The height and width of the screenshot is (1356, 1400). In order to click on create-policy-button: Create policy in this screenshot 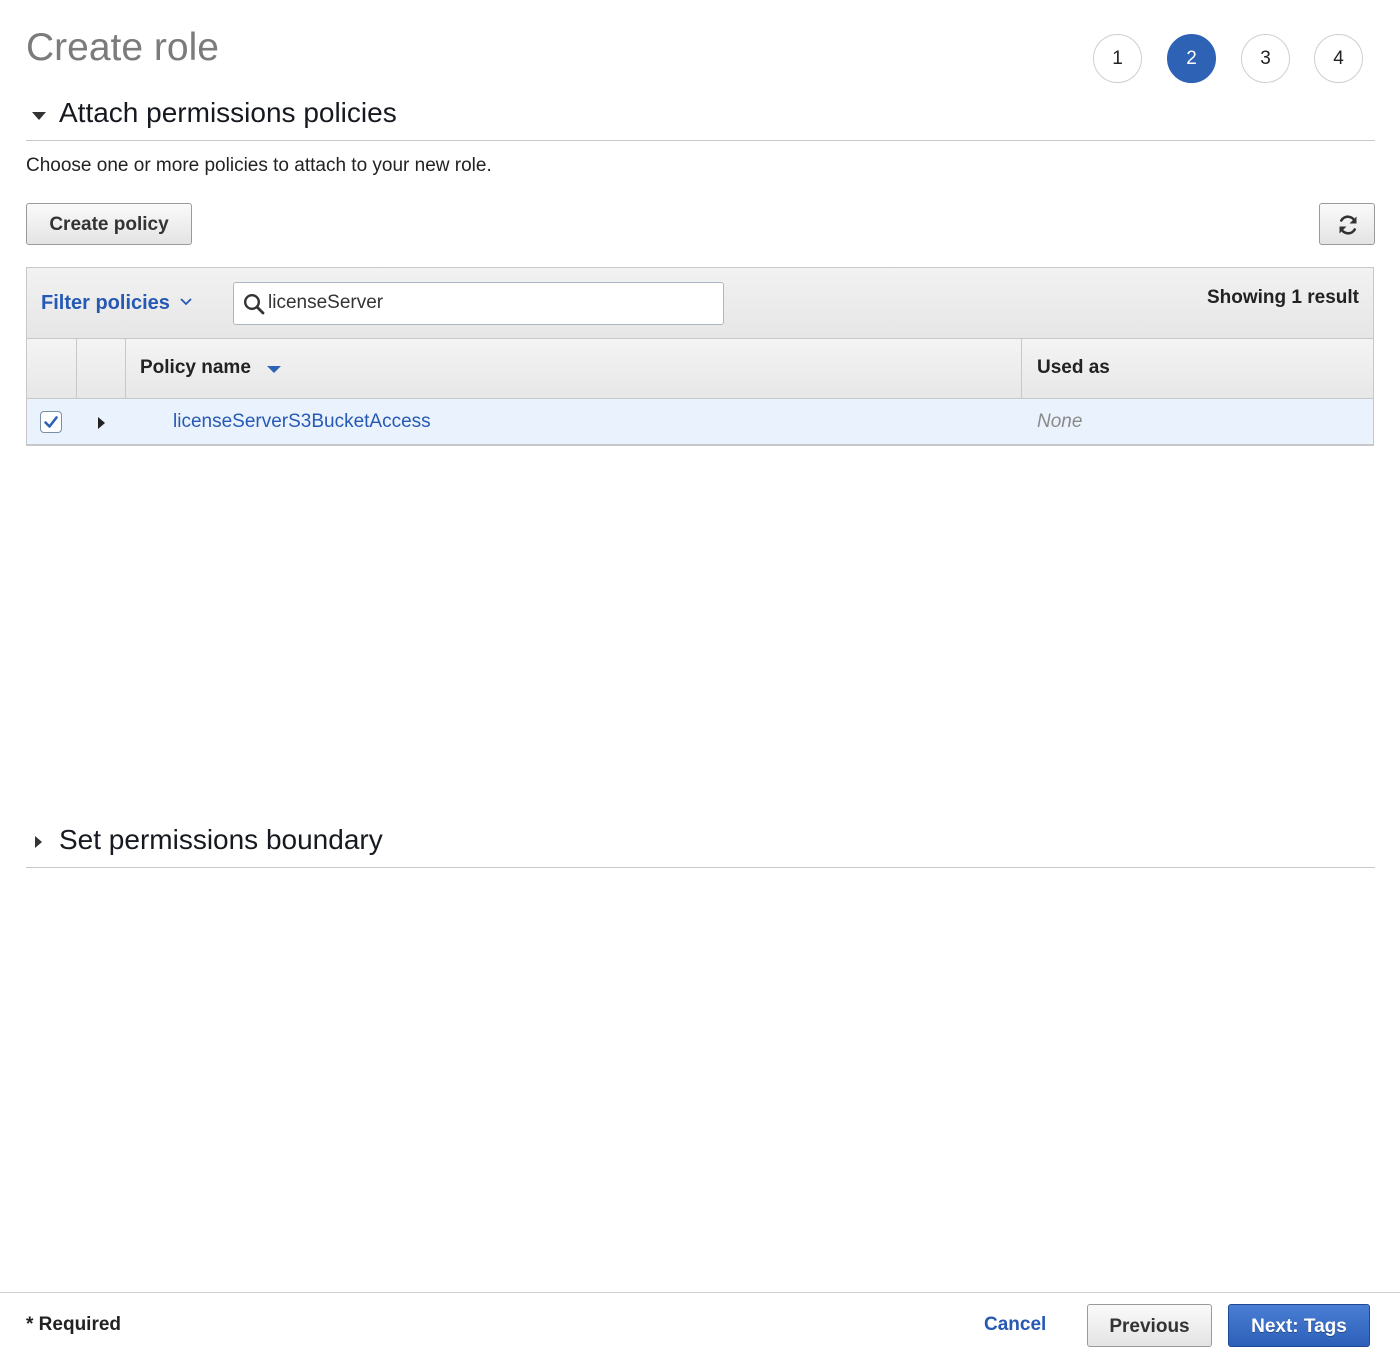, I will do `click(109, 224)`.